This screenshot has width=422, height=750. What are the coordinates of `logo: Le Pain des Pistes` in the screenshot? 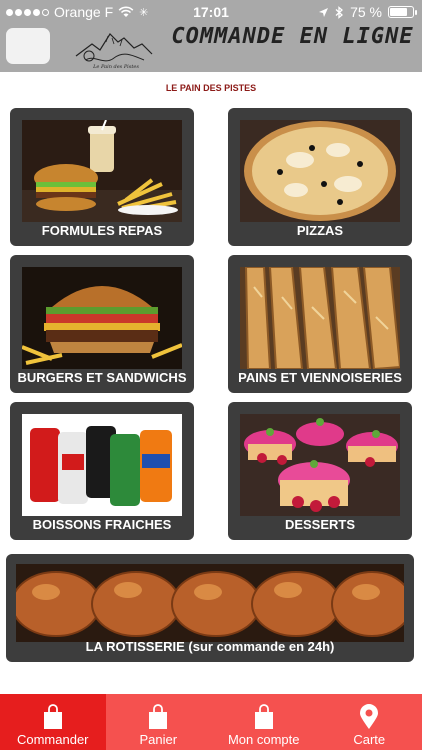 It's located at (114, 51).